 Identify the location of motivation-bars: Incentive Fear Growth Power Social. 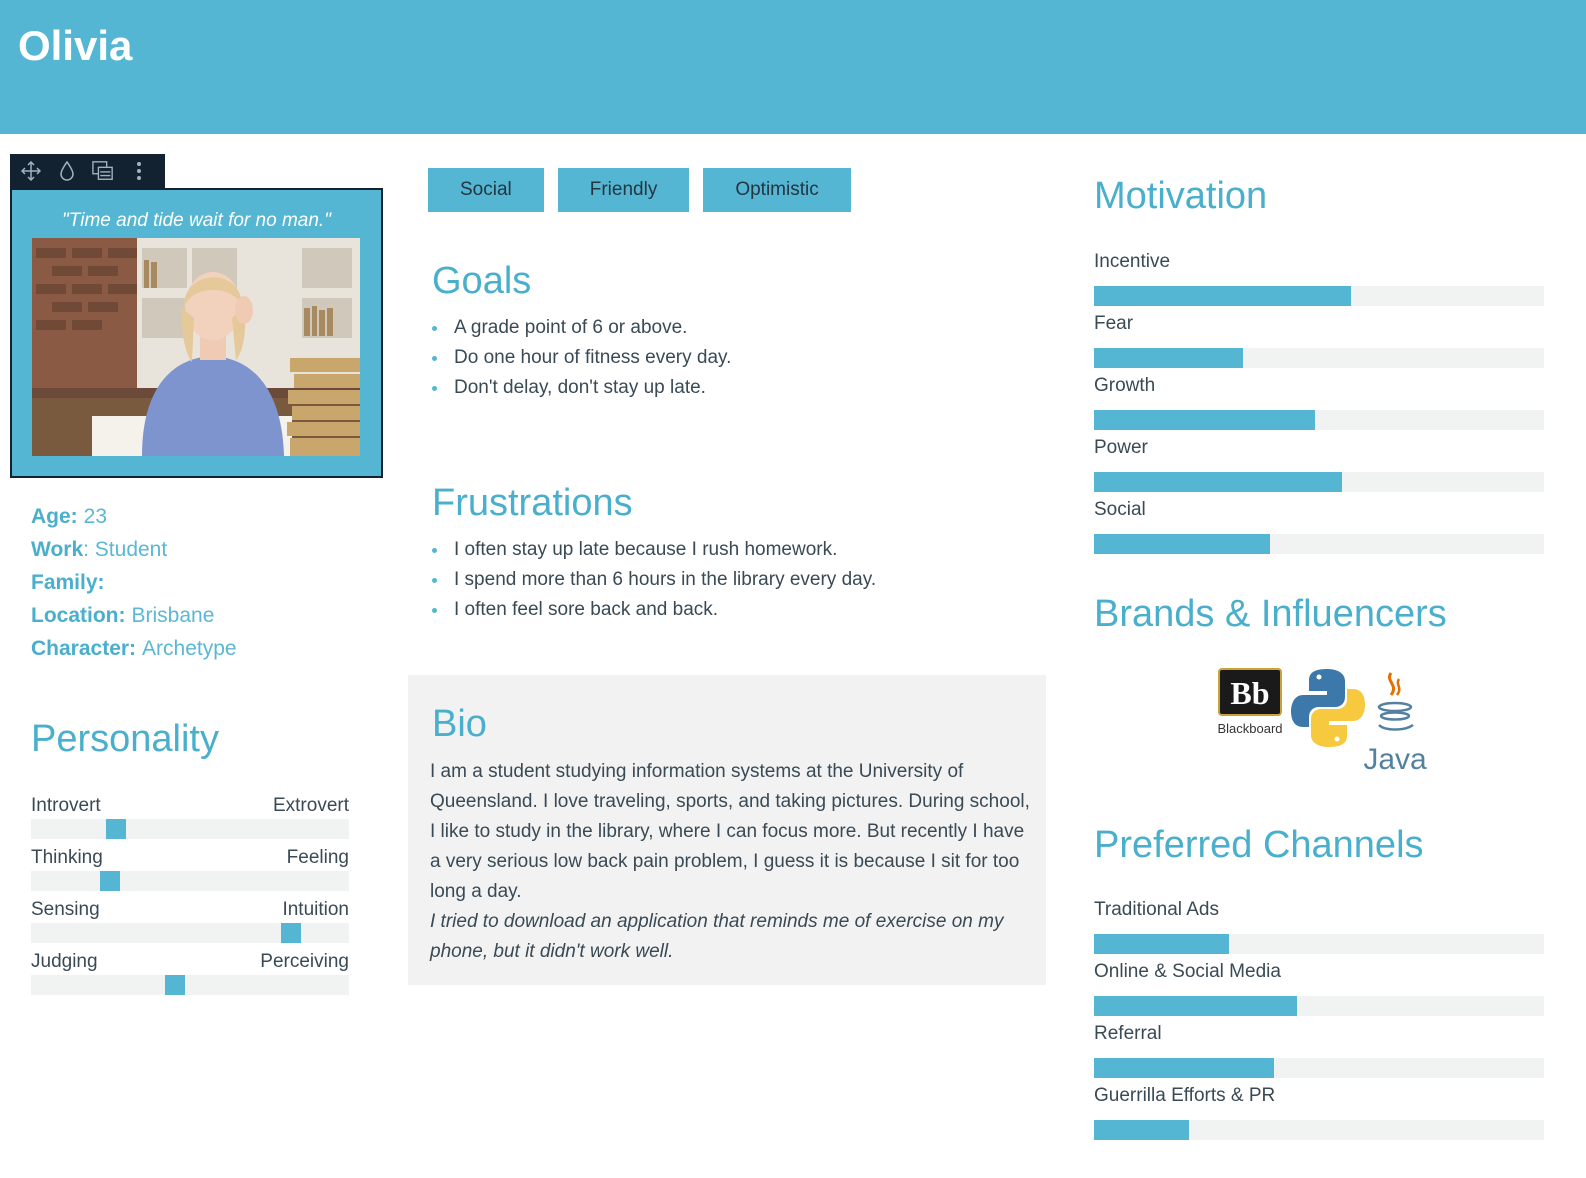
(1319, 405).